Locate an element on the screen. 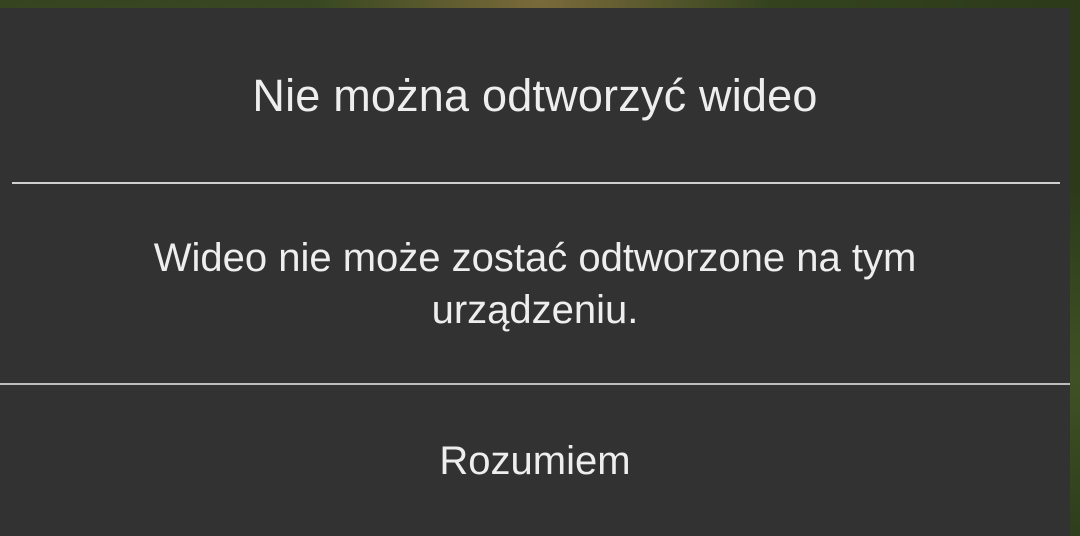  dialog-title: Nie można odtworzyć wideo is located at coordinates (535, 95).